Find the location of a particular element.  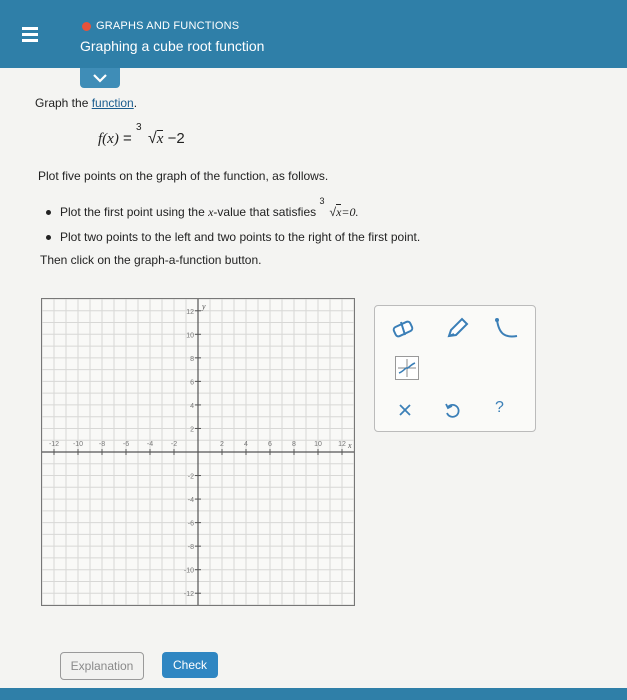

radical-sign: √ is located at coordinates (152, 138).